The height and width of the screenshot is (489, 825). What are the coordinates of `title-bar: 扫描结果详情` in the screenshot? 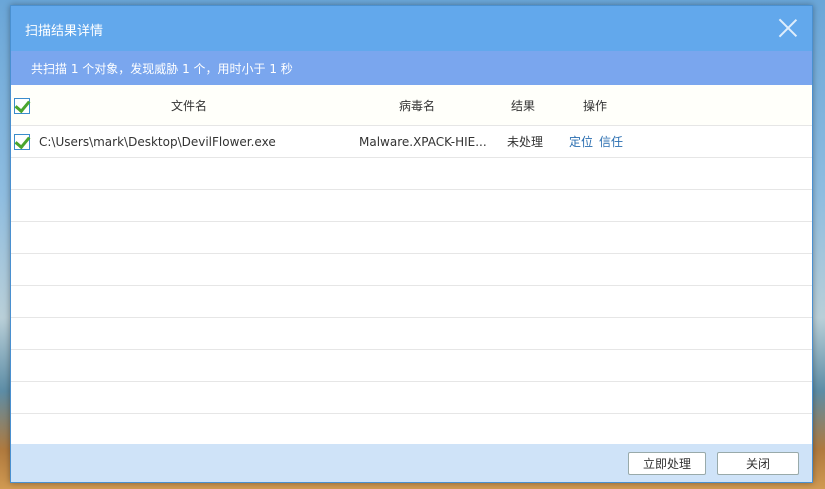 It's located at (411, 28).